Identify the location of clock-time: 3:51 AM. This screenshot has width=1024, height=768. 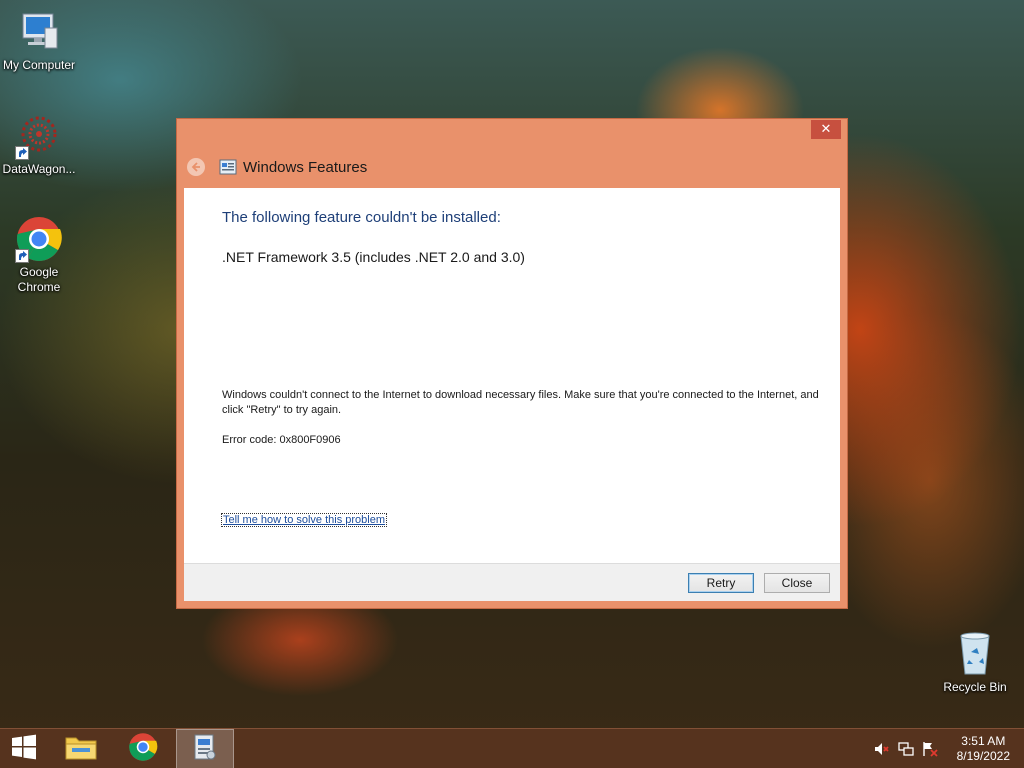
(983, 741).